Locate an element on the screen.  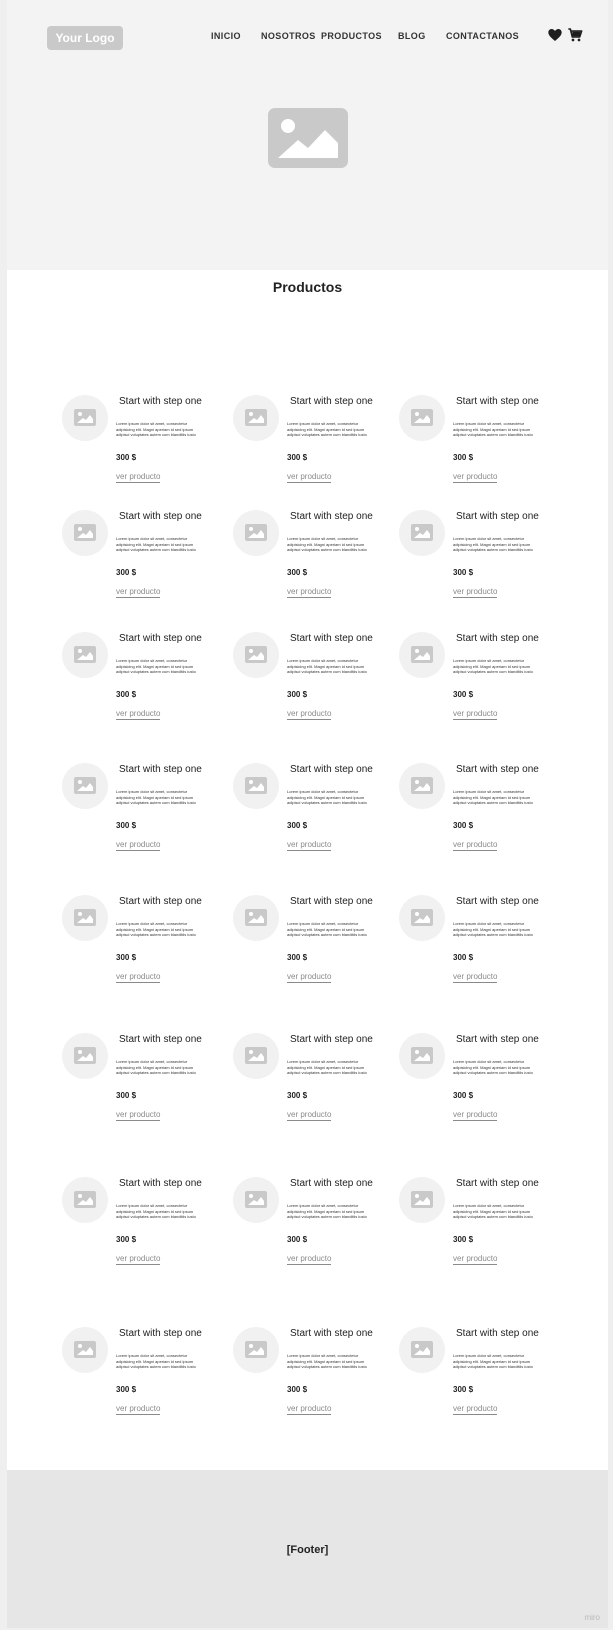
nav-item-inicio: INICIO is located at coordinates (226, 36).